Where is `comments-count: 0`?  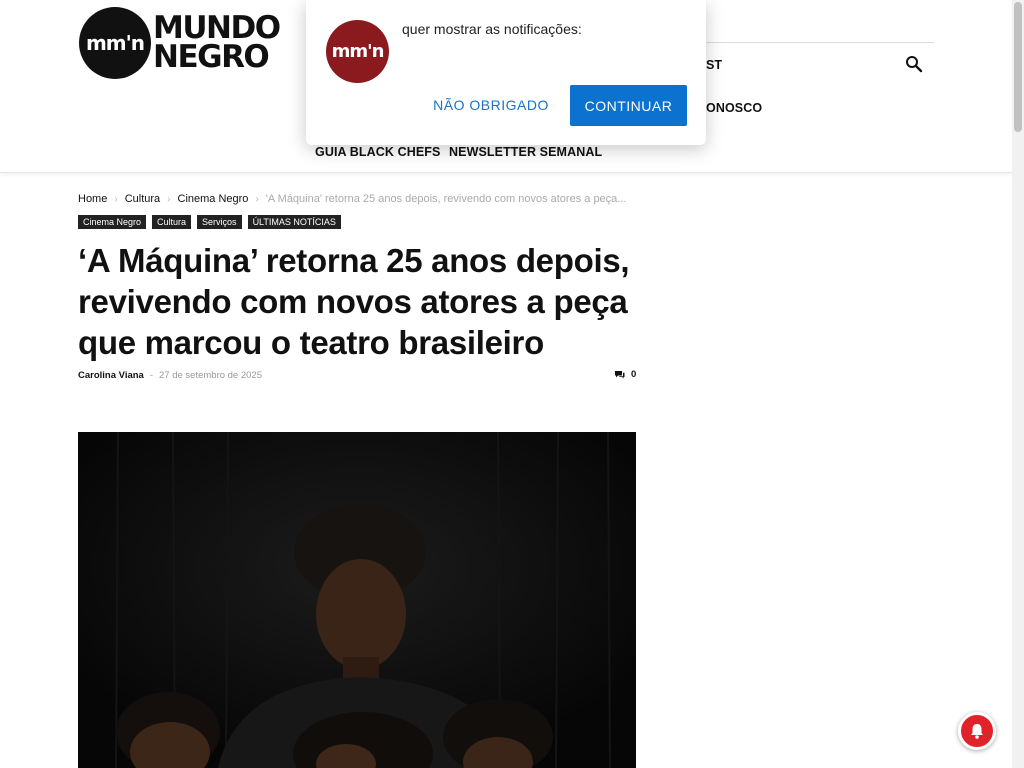
comments-count: 0 is located at coordinates (634, 374).